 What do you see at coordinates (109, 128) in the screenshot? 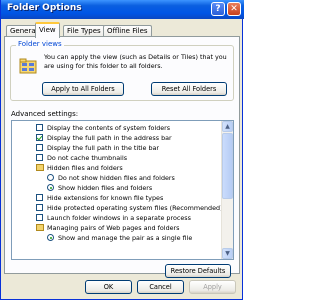
I see `setting-label: Display the contents of system folders` at bounding box center [109, 128].